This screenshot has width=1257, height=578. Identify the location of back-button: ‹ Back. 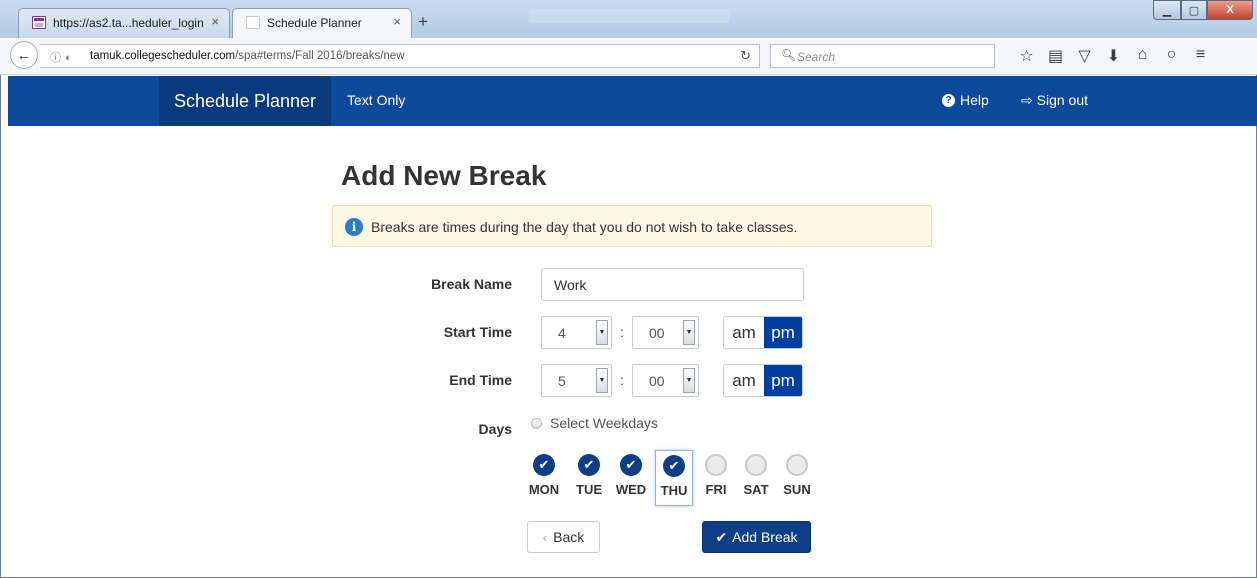
(563, 537).